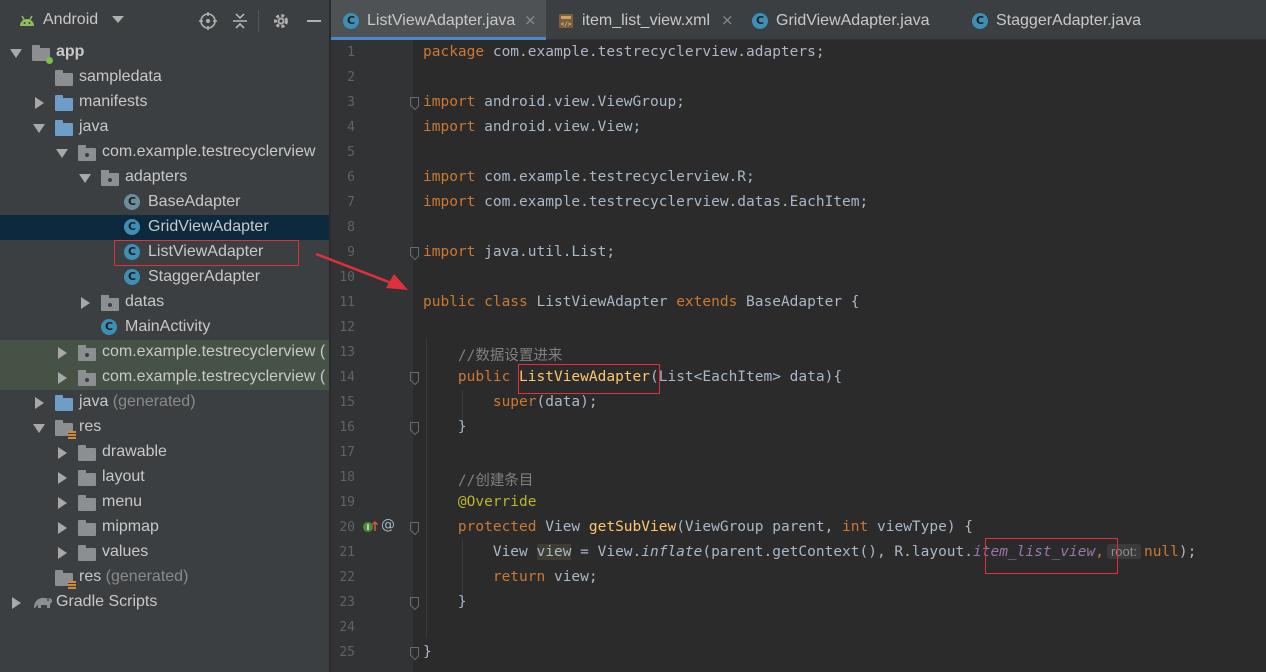  What do you see at coordinates (370, 527) in the screenshot?
I see `override-method-icon: I` at bounding box center [370, 527].